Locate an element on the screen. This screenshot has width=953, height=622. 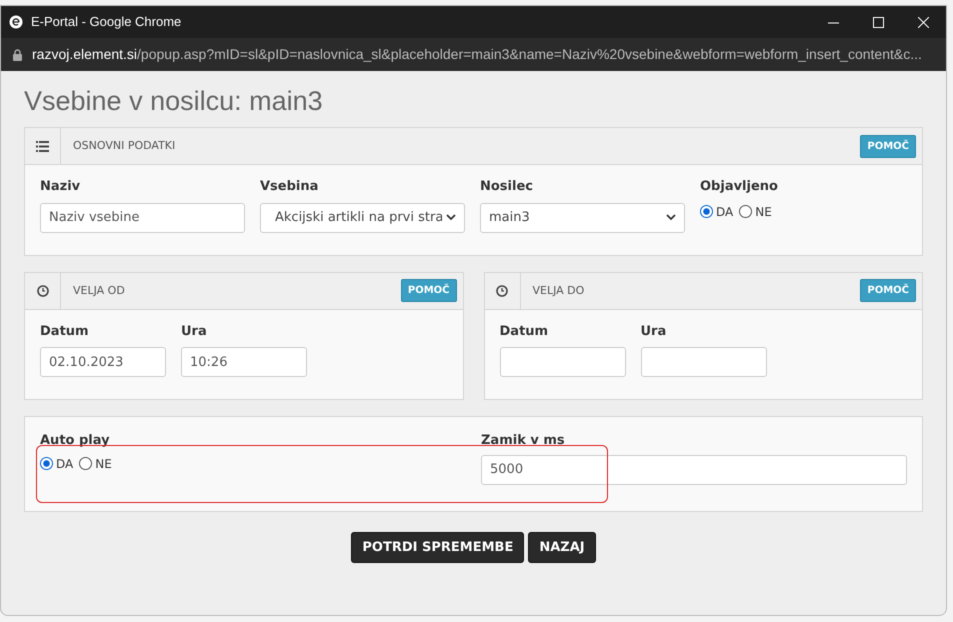
field-label: Zamik v ms is located at coordinates (523, 441).